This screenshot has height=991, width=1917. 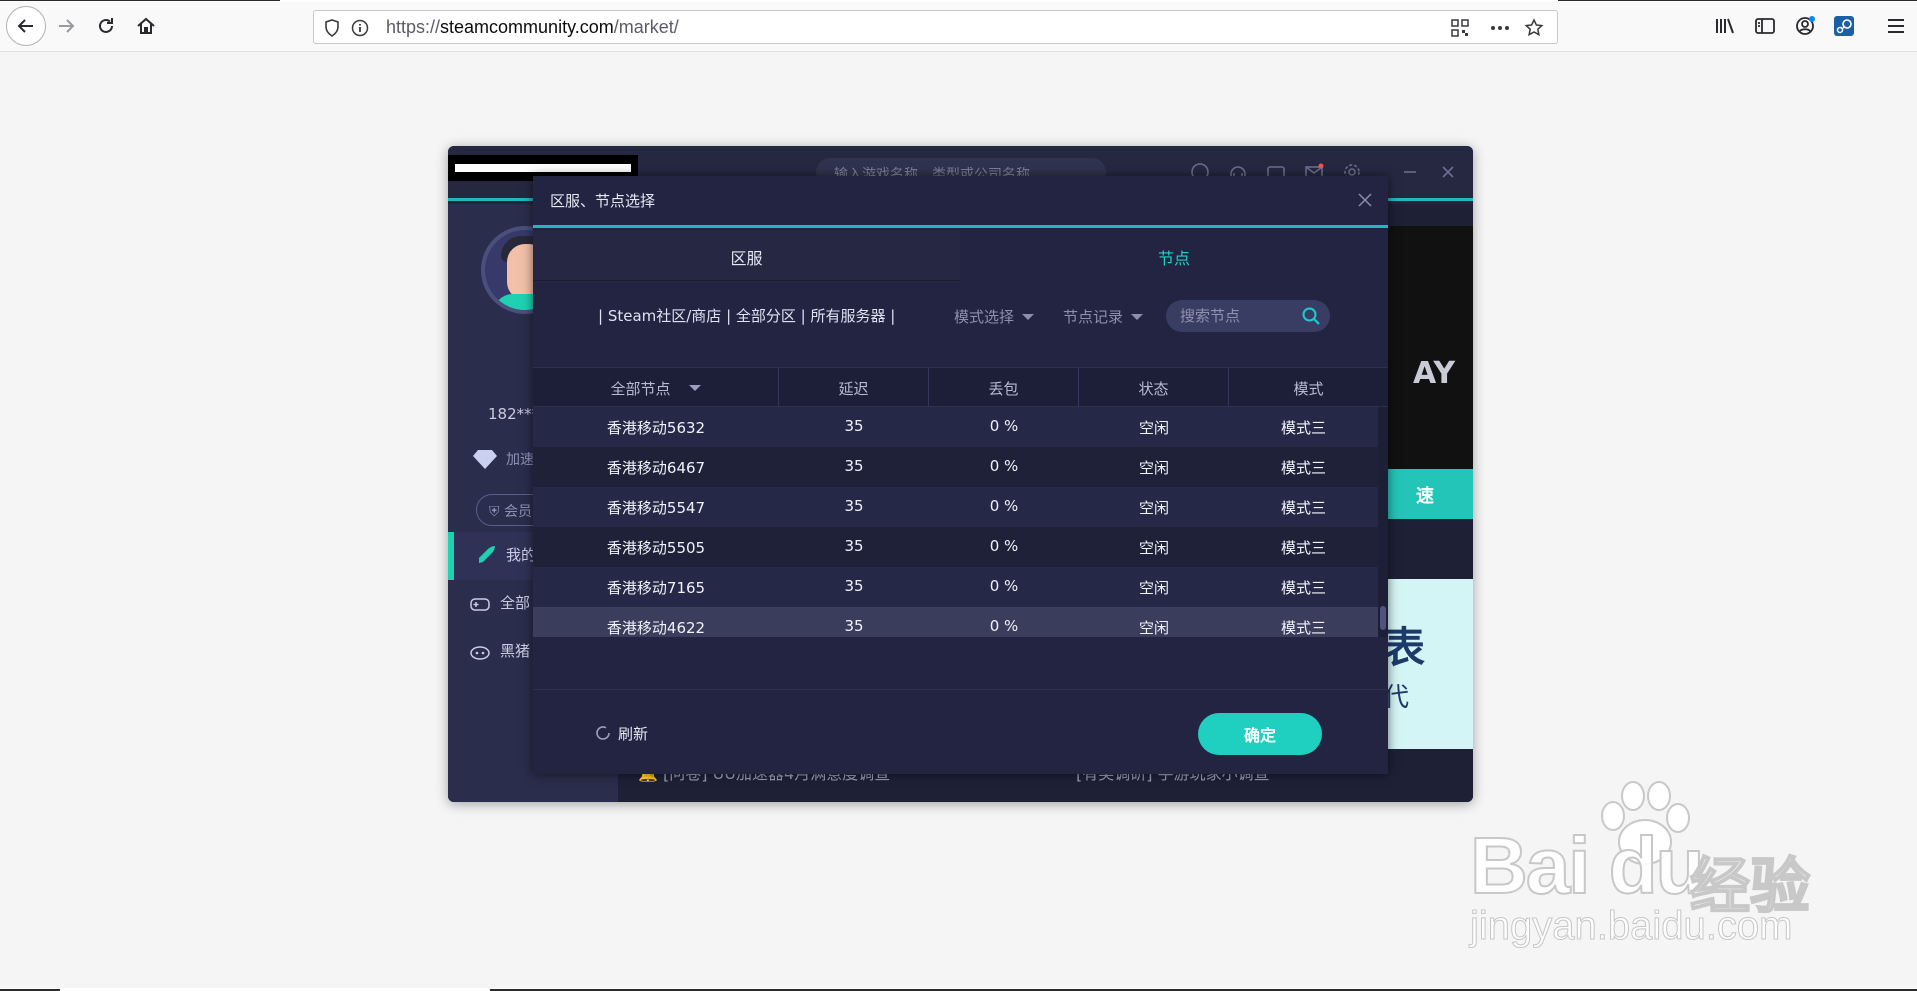 I want to click on username: 182***, so click(x=514, y=414).